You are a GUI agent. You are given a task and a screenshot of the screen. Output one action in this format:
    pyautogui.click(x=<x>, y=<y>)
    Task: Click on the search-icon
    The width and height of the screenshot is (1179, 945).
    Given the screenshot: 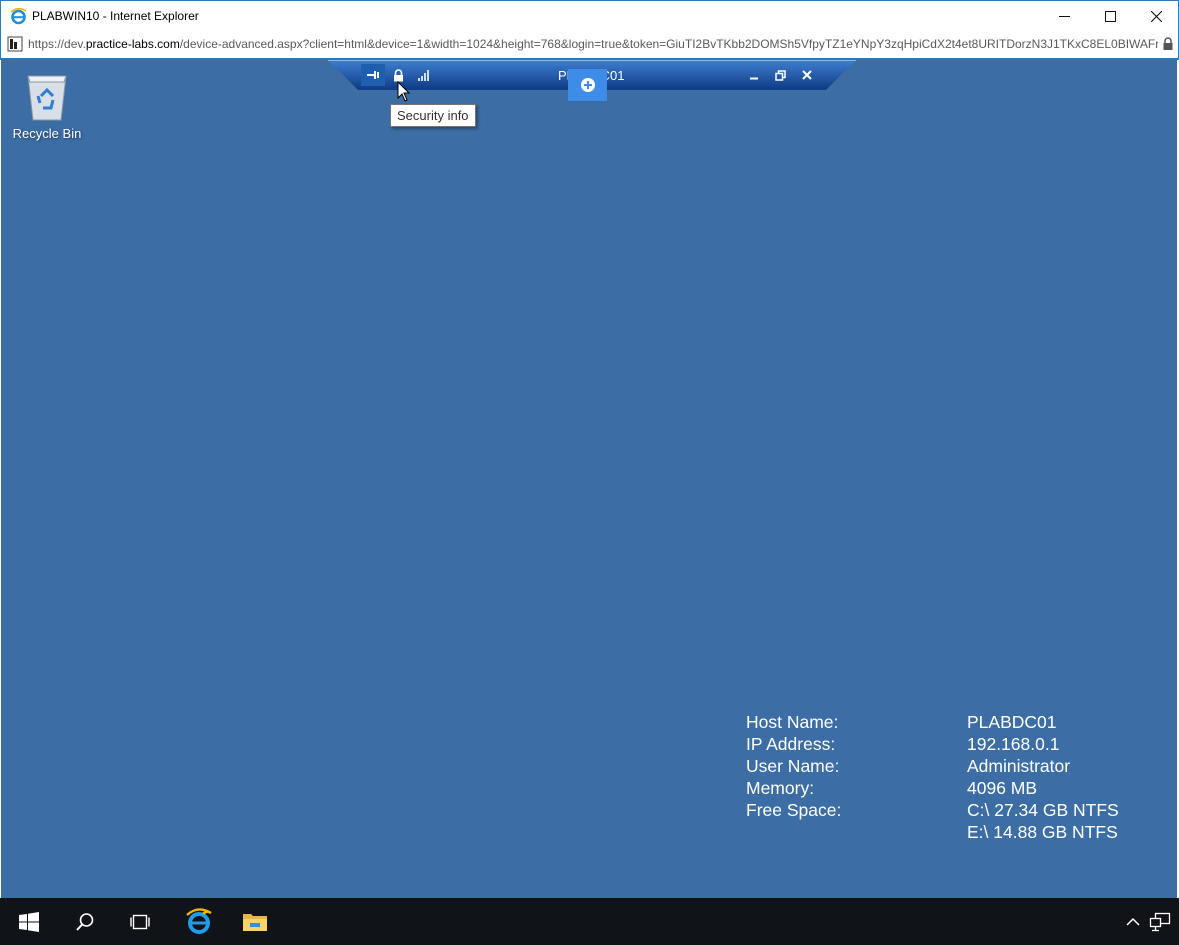 What is the action you would take?
    pyautogui.click(x=85, y=921)
    